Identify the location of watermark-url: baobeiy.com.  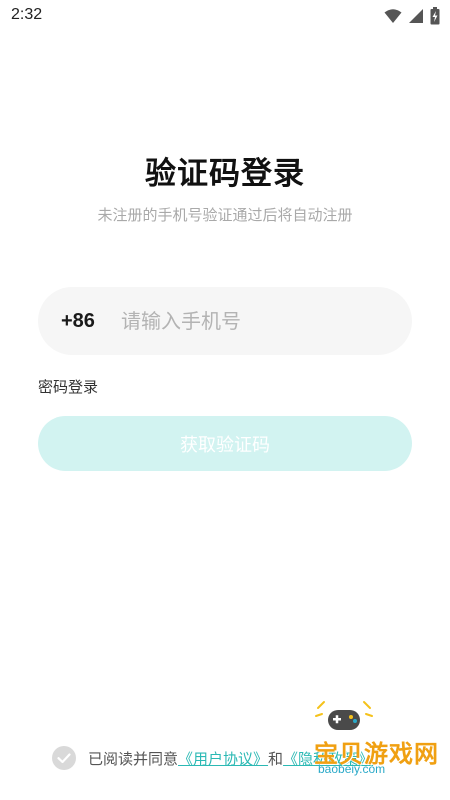
(352, 769).